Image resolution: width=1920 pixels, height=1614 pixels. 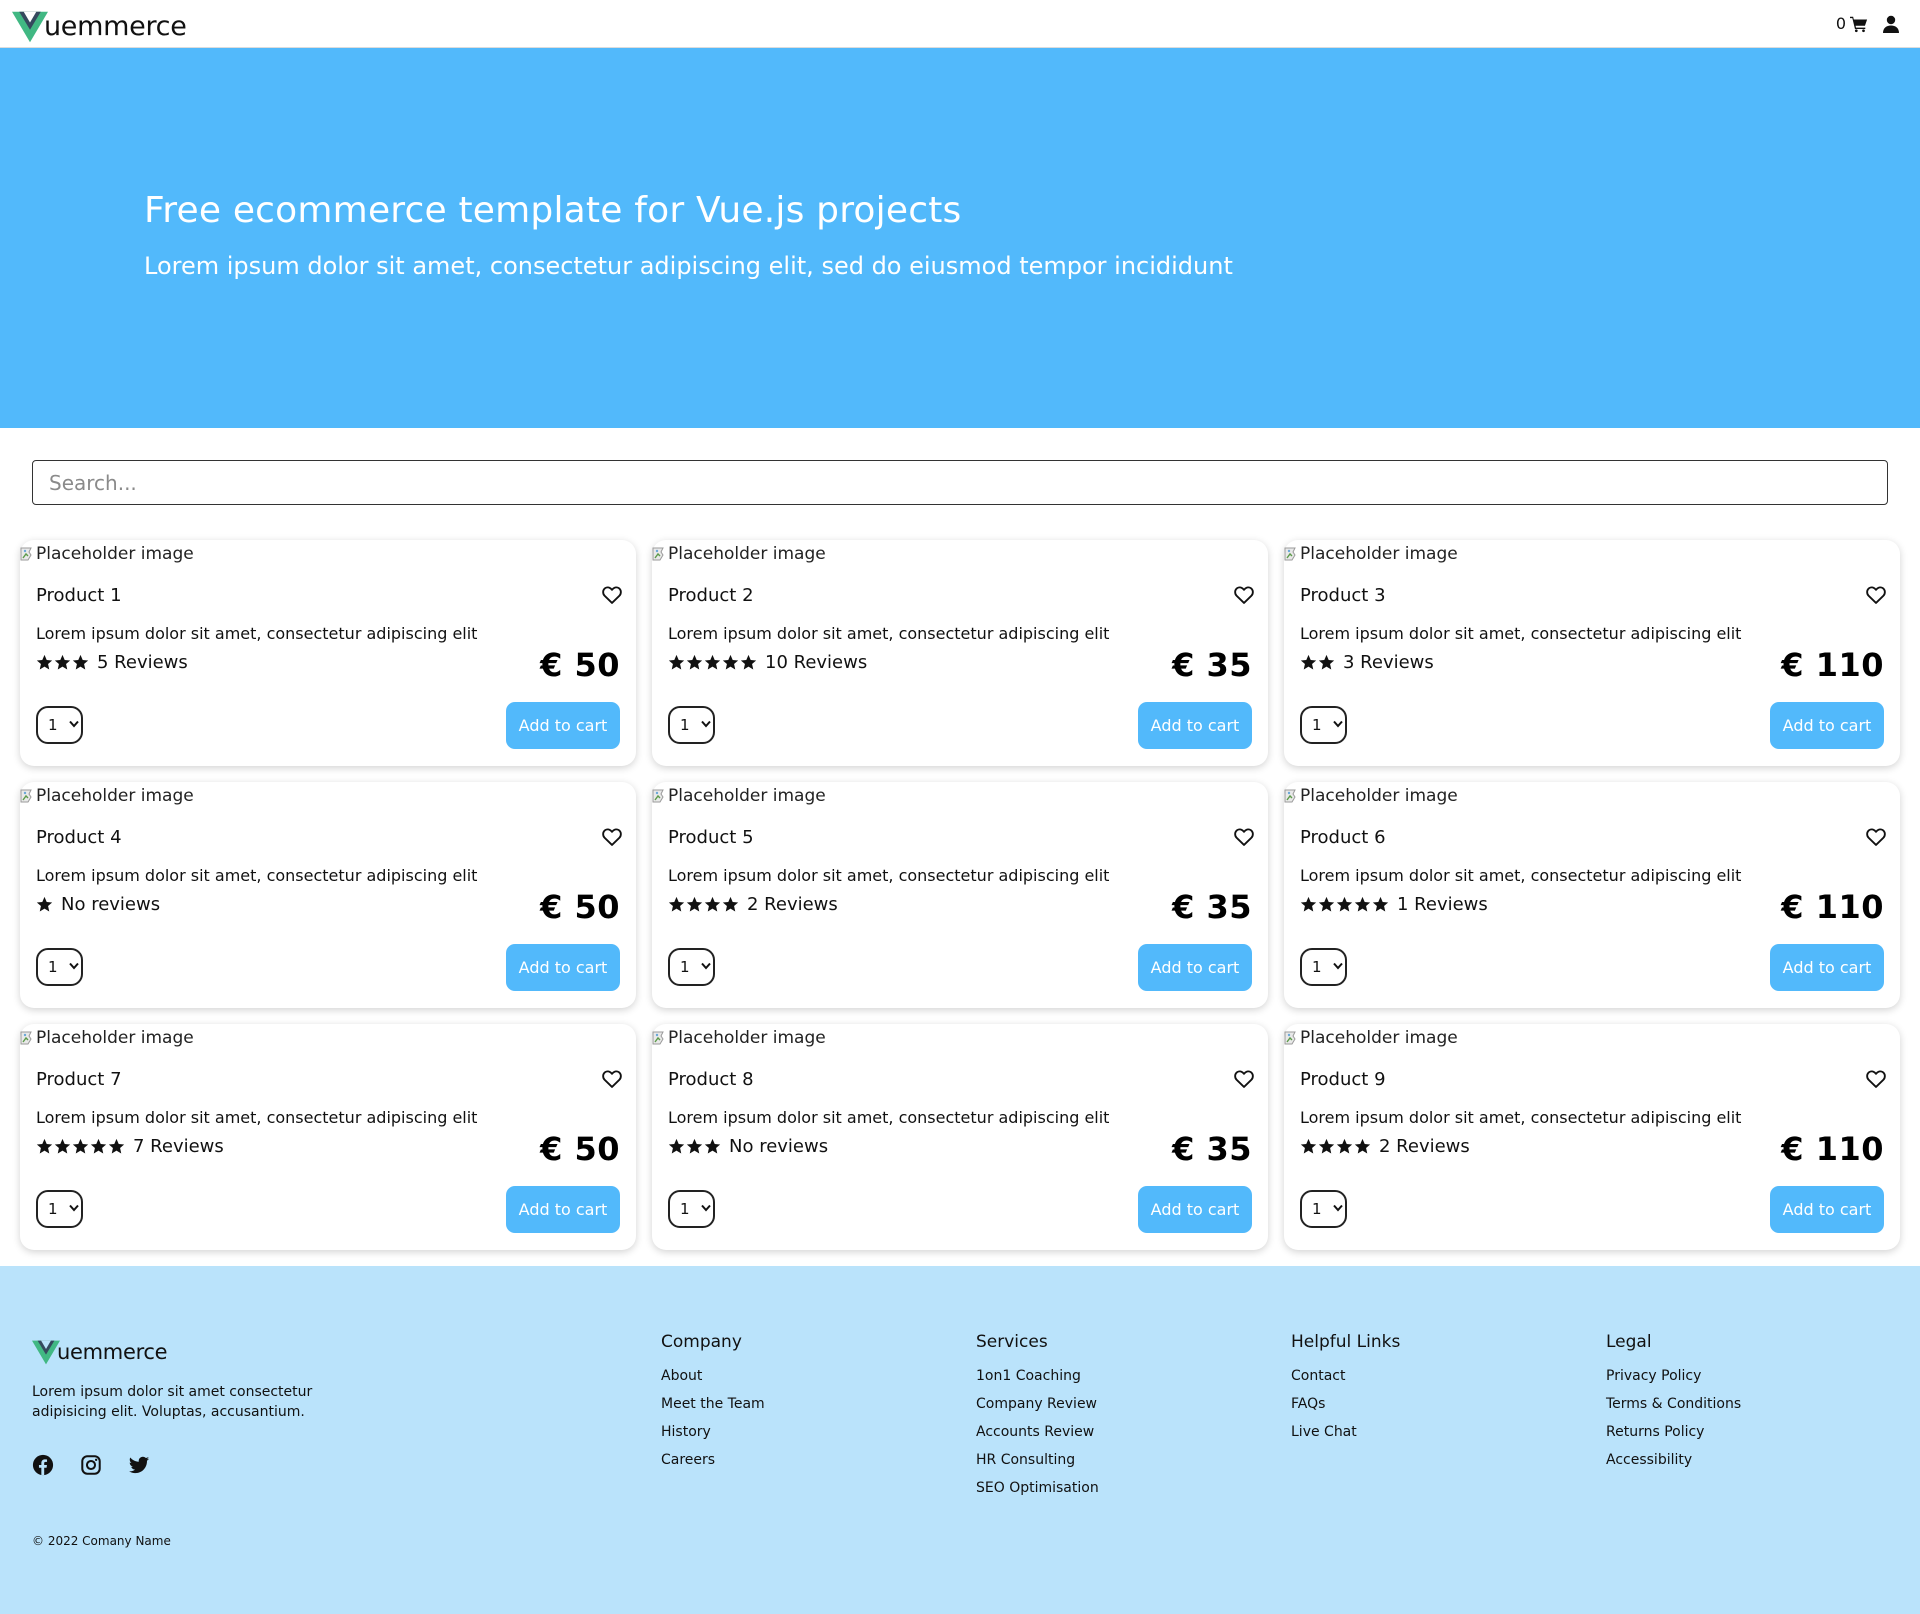 I want to click on product-rating: No reviews, so click(x=98, y=904).